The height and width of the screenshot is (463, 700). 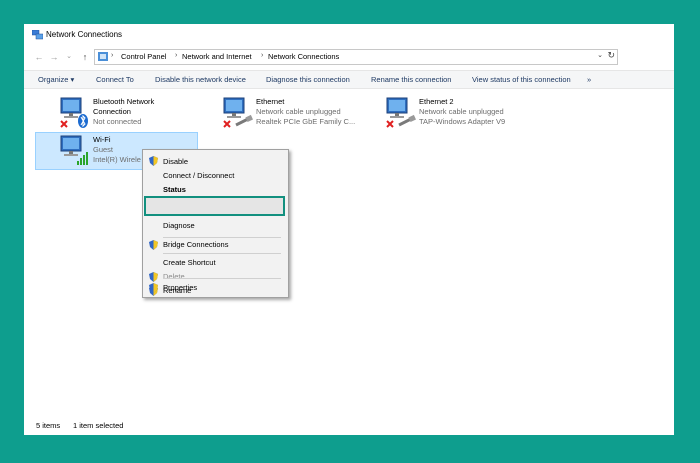 What do you see at coordinates (117, 121) in the screenshot?
I see `connection-status: Not connected` at bounding box center [117, 121].